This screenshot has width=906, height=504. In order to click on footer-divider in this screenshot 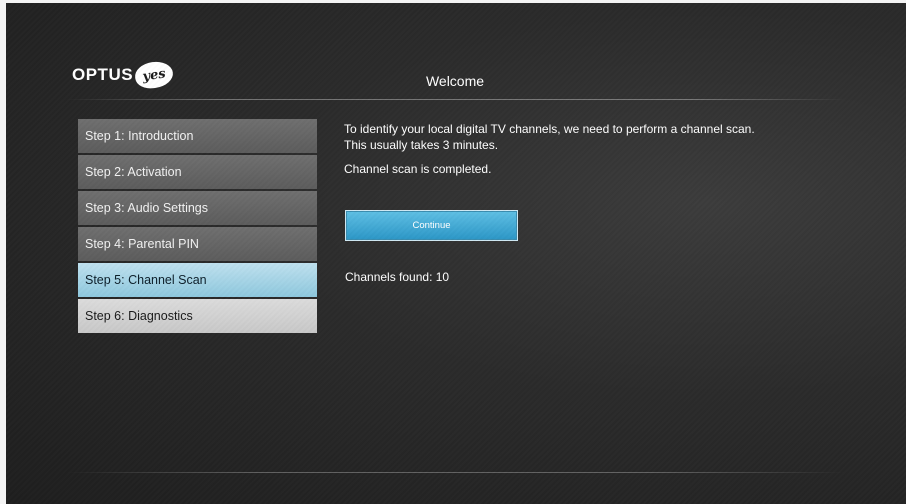, I will do `click(456, 472)`.